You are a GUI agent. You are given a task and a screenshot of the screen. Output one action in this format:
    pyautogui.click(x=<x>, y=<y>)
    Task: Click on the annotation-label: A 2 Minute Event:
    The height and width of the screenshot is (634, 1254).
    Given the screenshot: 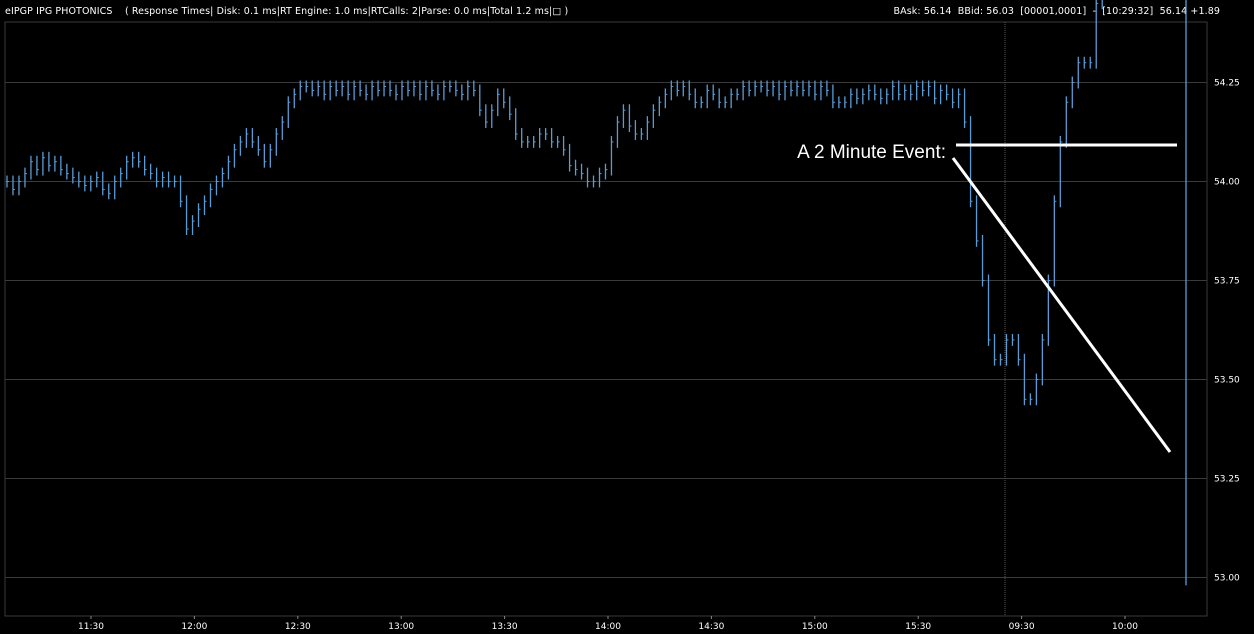 What is the action you would take?
    pyautogui.click(x=871, y=152)
    